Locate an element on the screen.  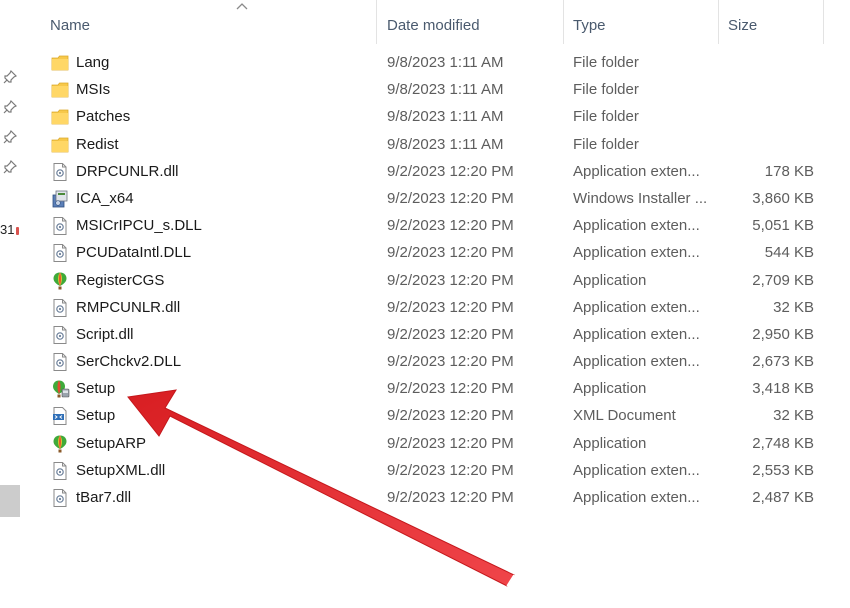
file-row: Lang 9/8/2023 1:11 AM File folder is located at coordinates (441, 62).